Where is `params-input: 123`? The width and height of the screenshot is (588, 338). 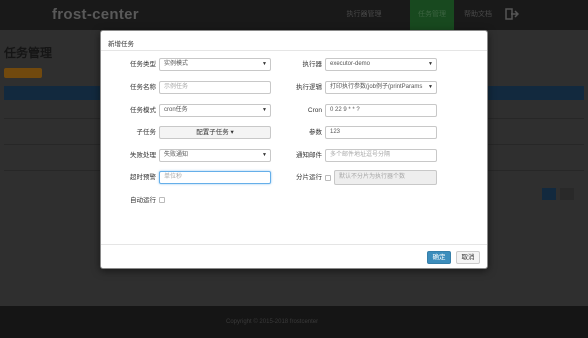 params-input: 123 is located at coordinates (381, 132).